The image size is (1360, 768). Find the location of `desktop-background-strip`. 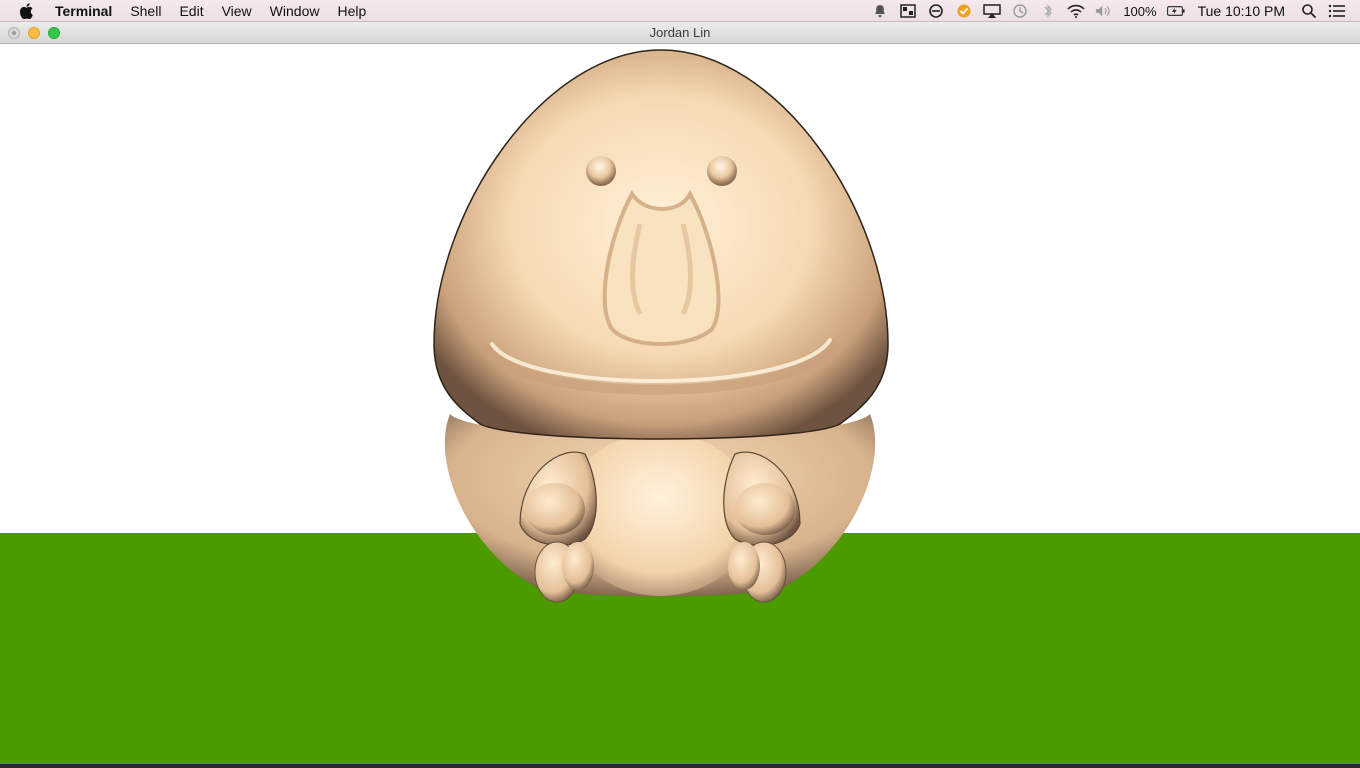

desktop-background-strip is located at coordinates (680, 766).